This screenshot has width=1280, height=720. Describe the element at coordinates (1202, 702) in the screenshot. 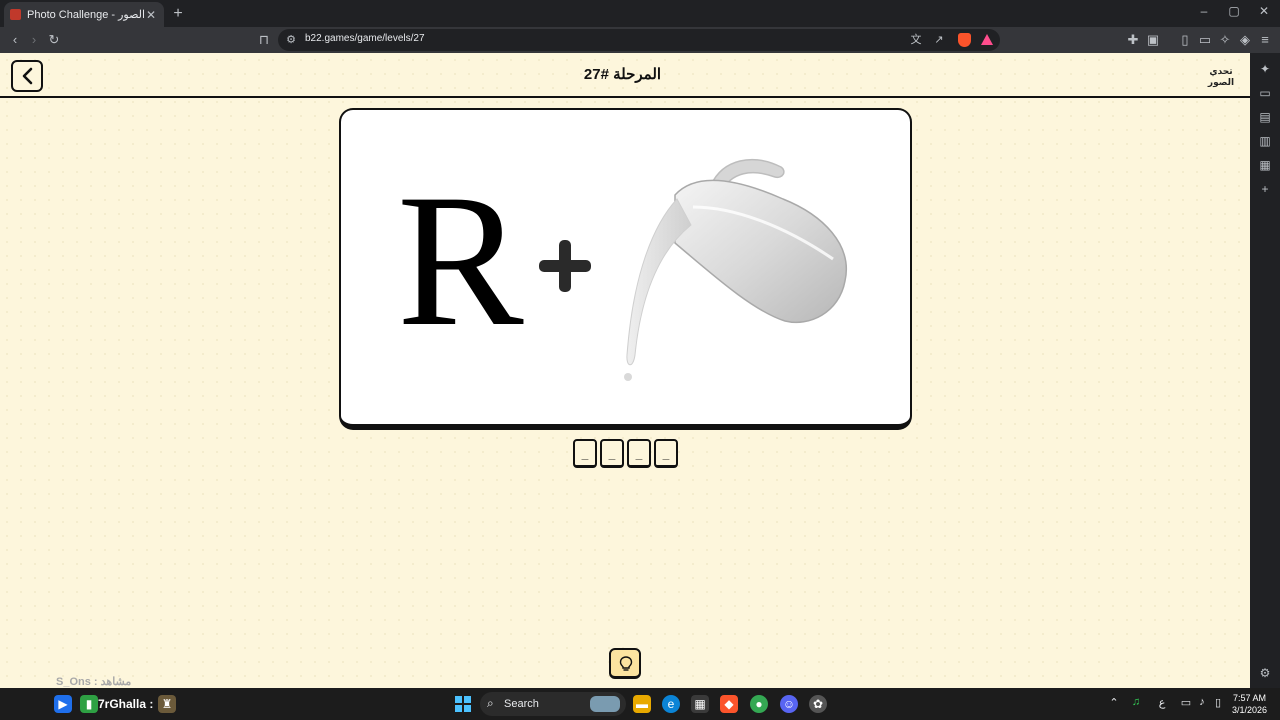

I see `volume-icon: ♪` at that location.